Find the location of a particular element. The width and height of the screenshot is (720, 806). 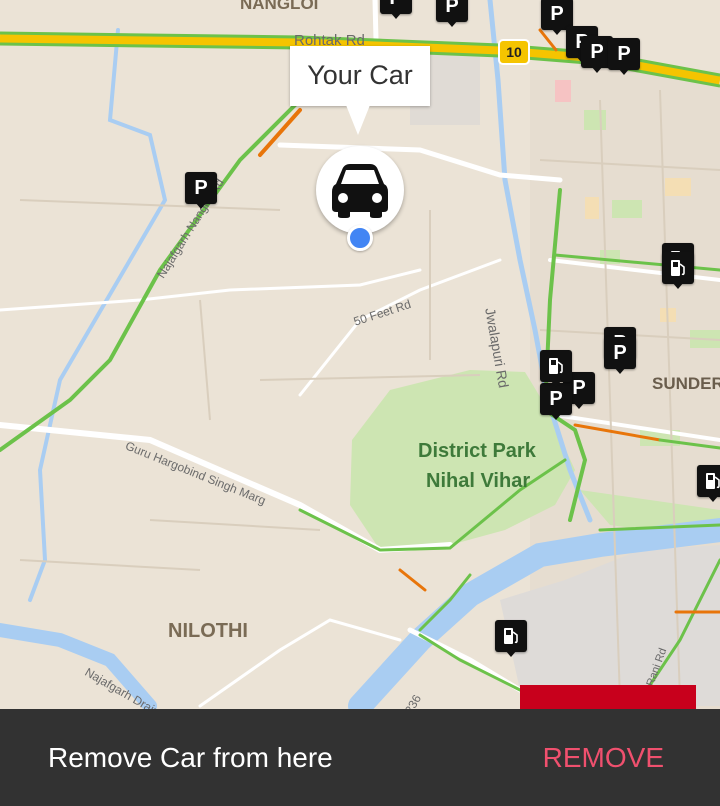

remove-button: REMOVE is located at coordinates (603, 757).